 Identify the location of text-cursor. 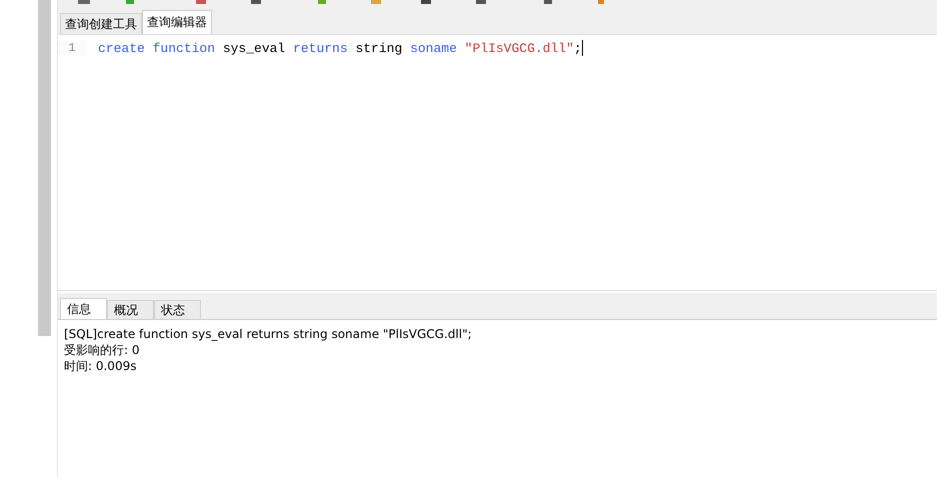
(582, 48).